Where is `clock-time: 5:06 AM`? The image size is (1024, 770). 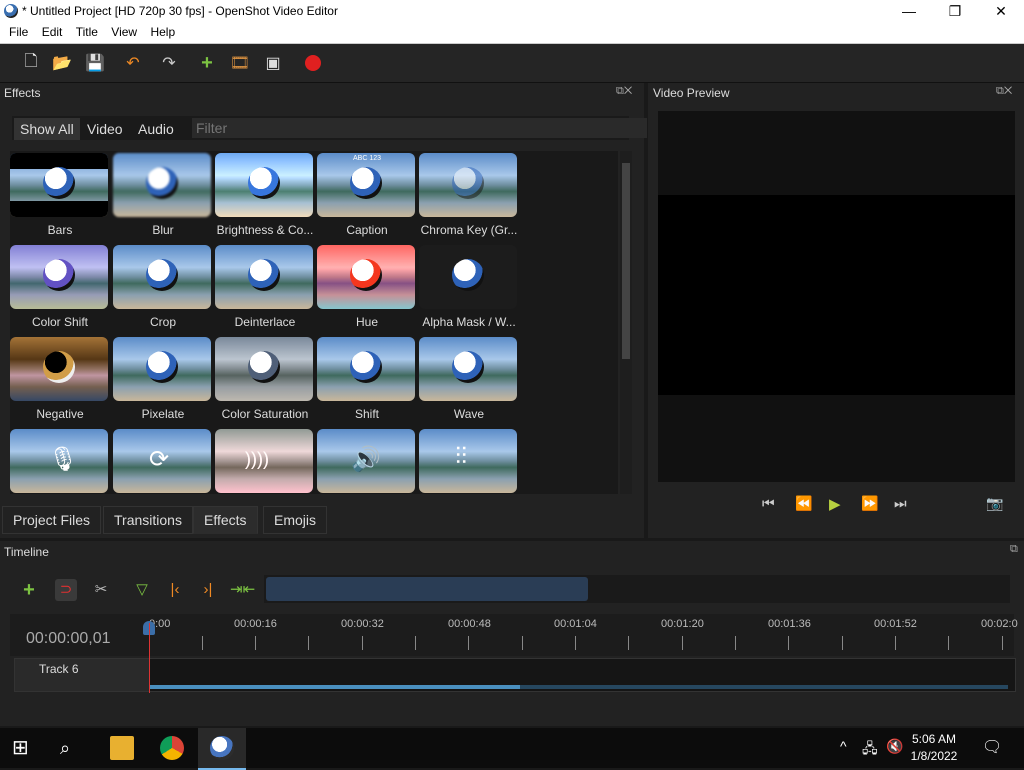
clock-time: 5:06 AM is located at coordinates (934, 739).